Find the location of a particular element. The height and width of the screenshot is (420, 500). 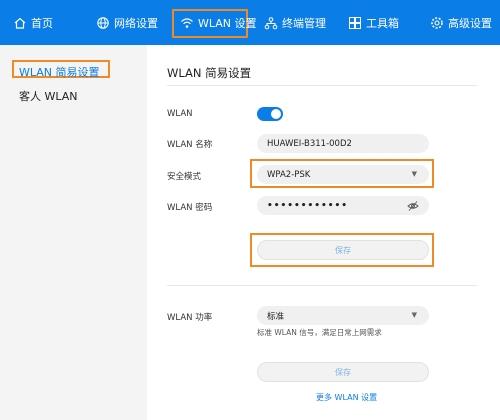

top-nav-bar: 首页 网络设置 WLAN 设置 终端管理 工具箱 高级设置 is located at coordinates (250, 22).